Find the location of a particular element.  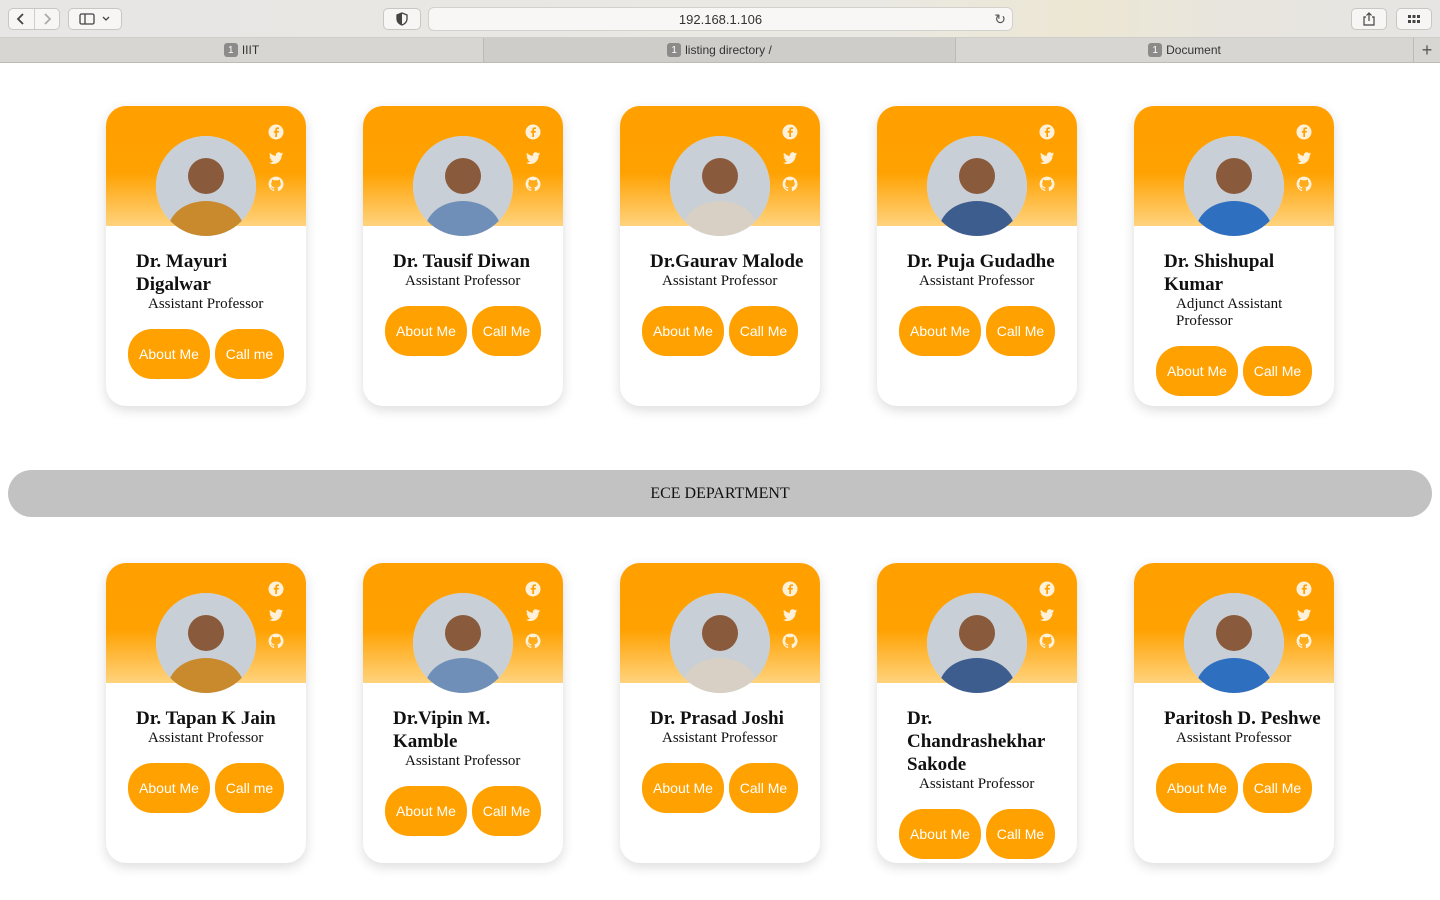

back-button is located at coordinates (21, 19).